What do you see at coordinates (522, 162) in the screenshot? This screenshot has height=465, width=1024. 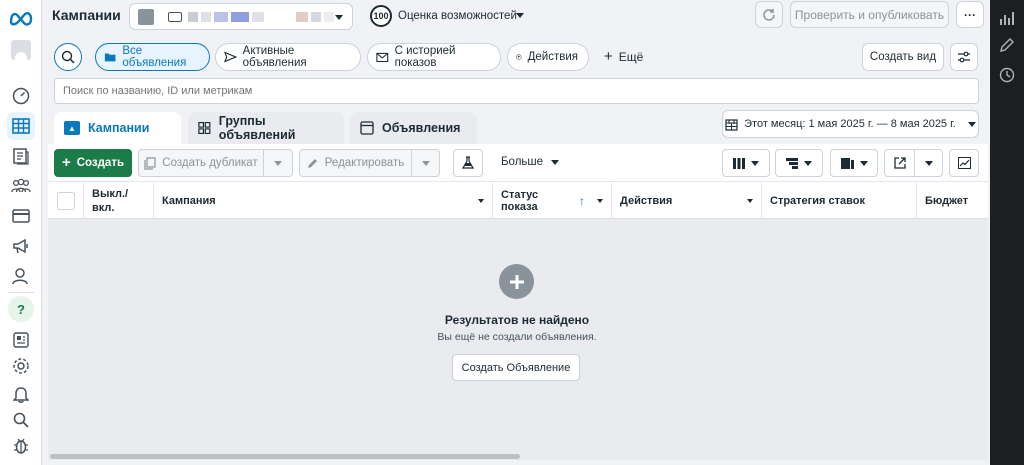 I see `more-label: Больше` at bounding box center [522, 162].